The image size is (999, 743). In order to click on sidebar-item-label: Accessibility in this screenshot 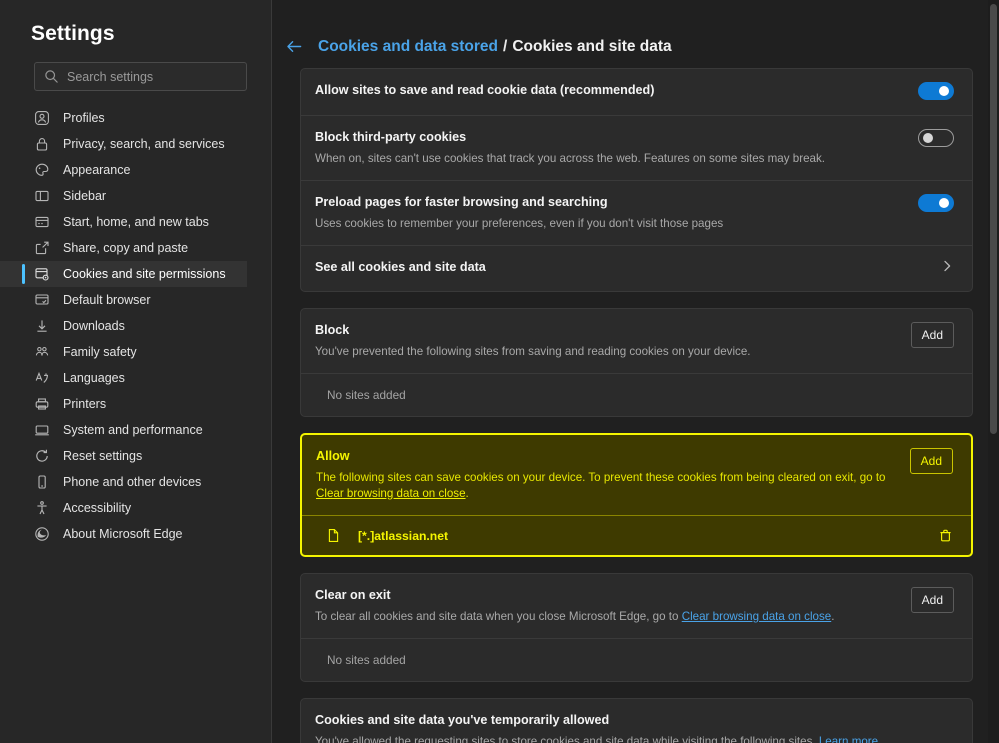, I will do `click(97, 508)`.